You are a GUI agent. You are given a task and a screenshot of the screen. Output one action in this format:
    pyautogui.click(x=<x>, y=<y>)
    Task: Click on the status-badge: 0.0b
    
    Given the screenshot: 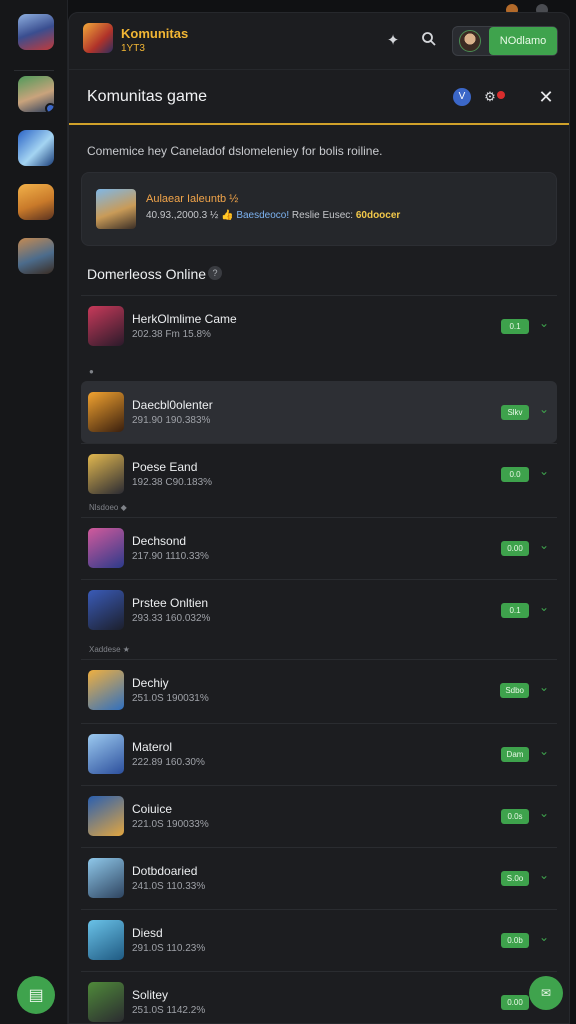 What is the action you would take?
    pyautogui.click(x=515, y=940)
    